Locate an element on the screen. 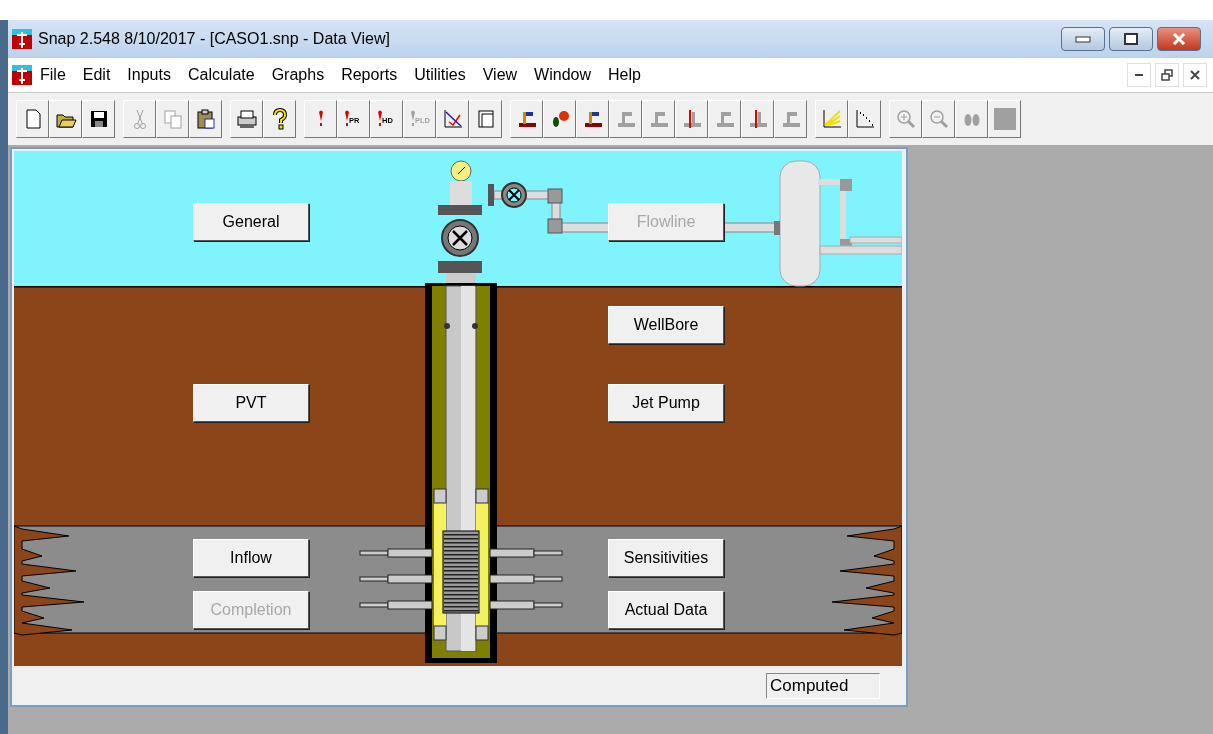  diagram-button: General is located at coordinates (251, 222).